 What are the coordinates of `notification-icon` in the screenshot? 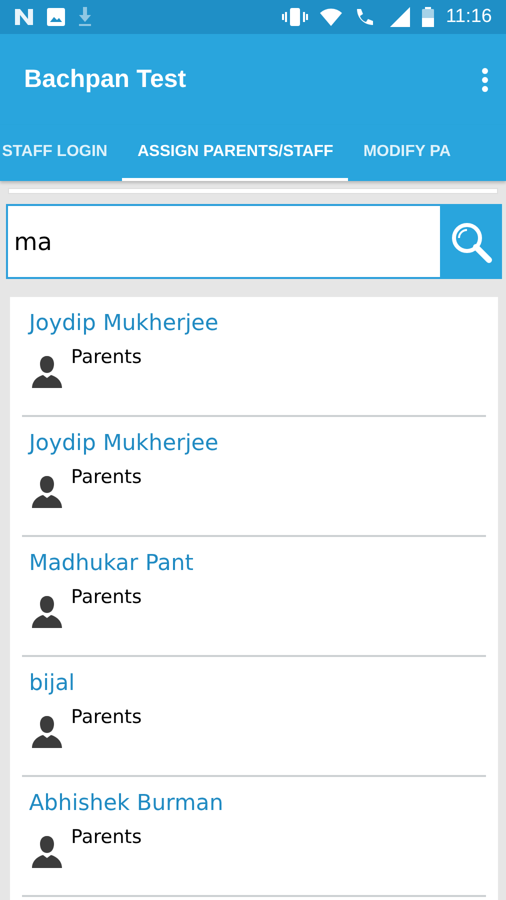 It's located at (24, 17).